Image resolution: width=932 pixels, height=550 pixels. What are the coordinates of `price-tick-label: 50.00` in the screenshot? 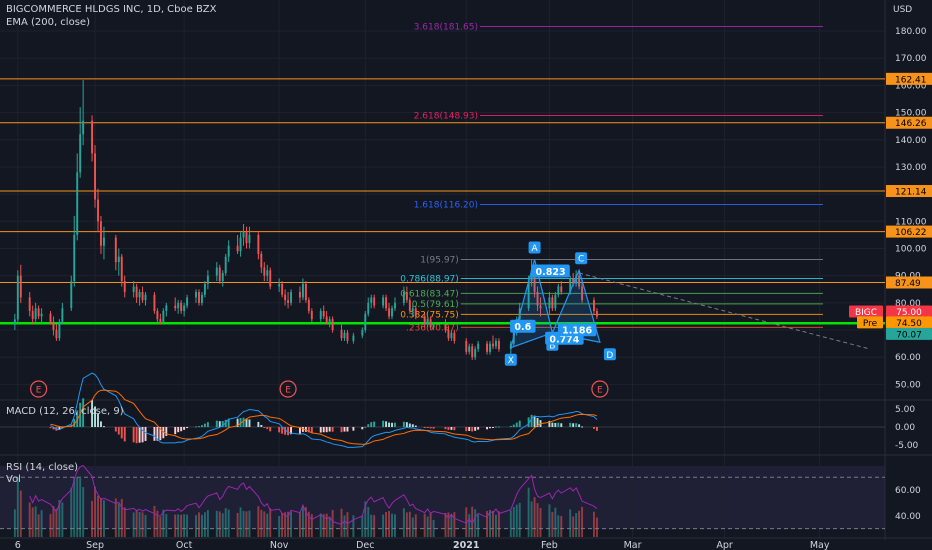 It's located at (908, 385).